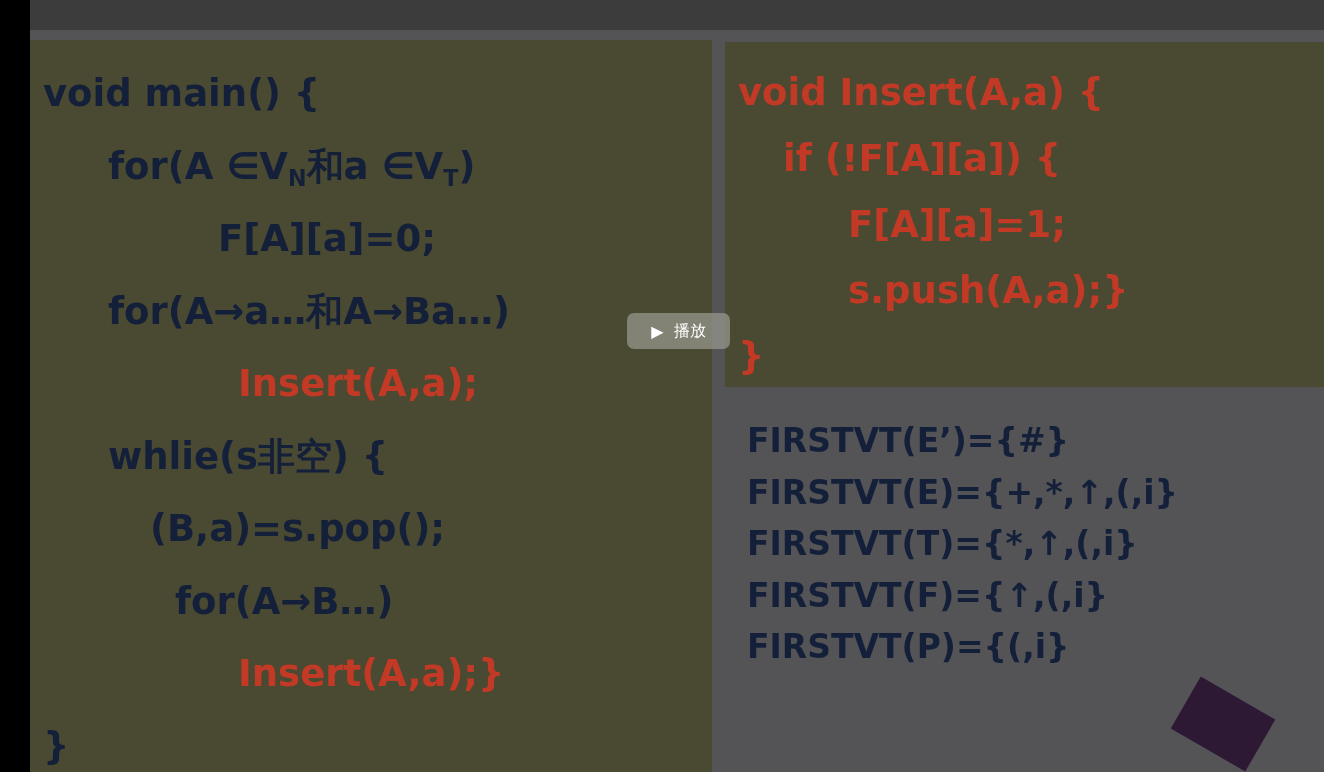  I want to click on code-line: void Insert(A,a) {, so click(921, 93).